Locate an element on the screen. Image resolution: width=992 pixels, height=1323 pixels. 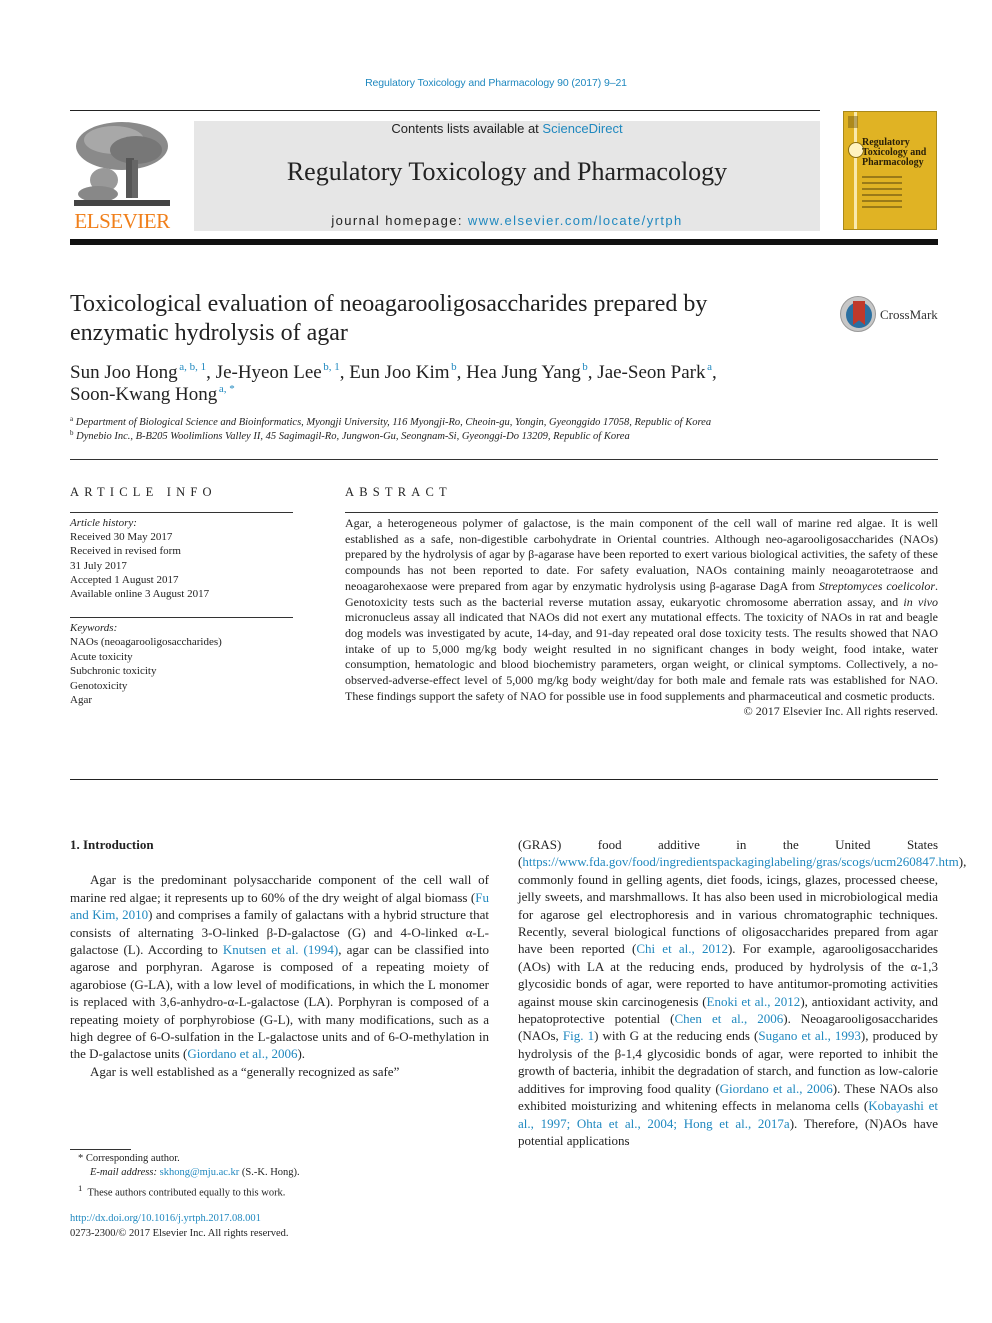
email-link: skhong@mju.ac.kr is located at coordinates (200, 1172).